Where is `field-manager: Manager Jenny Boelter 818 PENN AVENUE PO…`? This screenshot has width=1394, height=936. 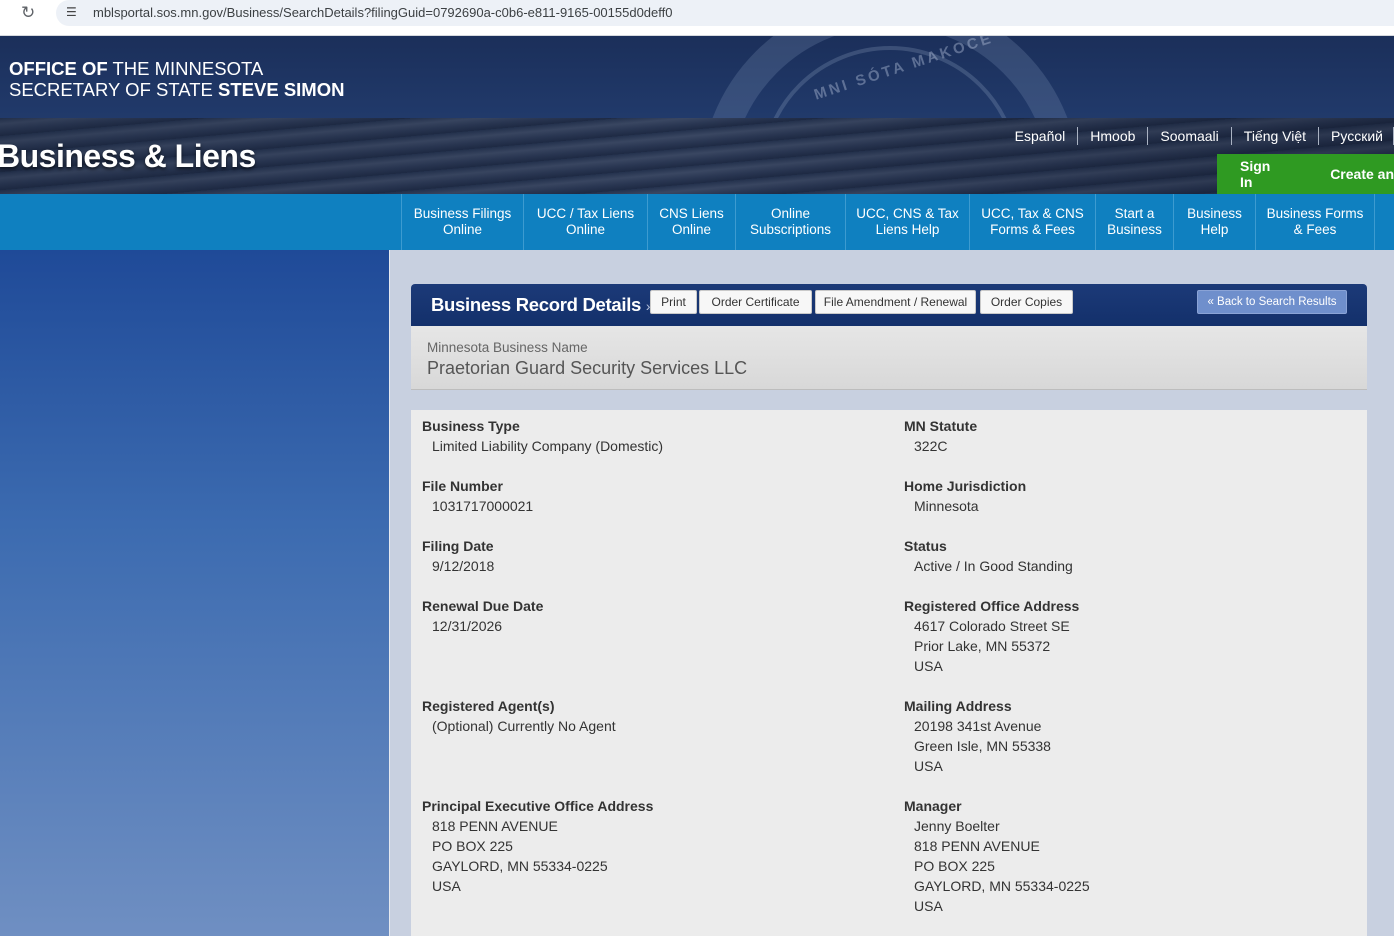
field-manager: Manager Jenny Boelter 818 PENN AVENUE PO… is located at coordinates (997, 856).